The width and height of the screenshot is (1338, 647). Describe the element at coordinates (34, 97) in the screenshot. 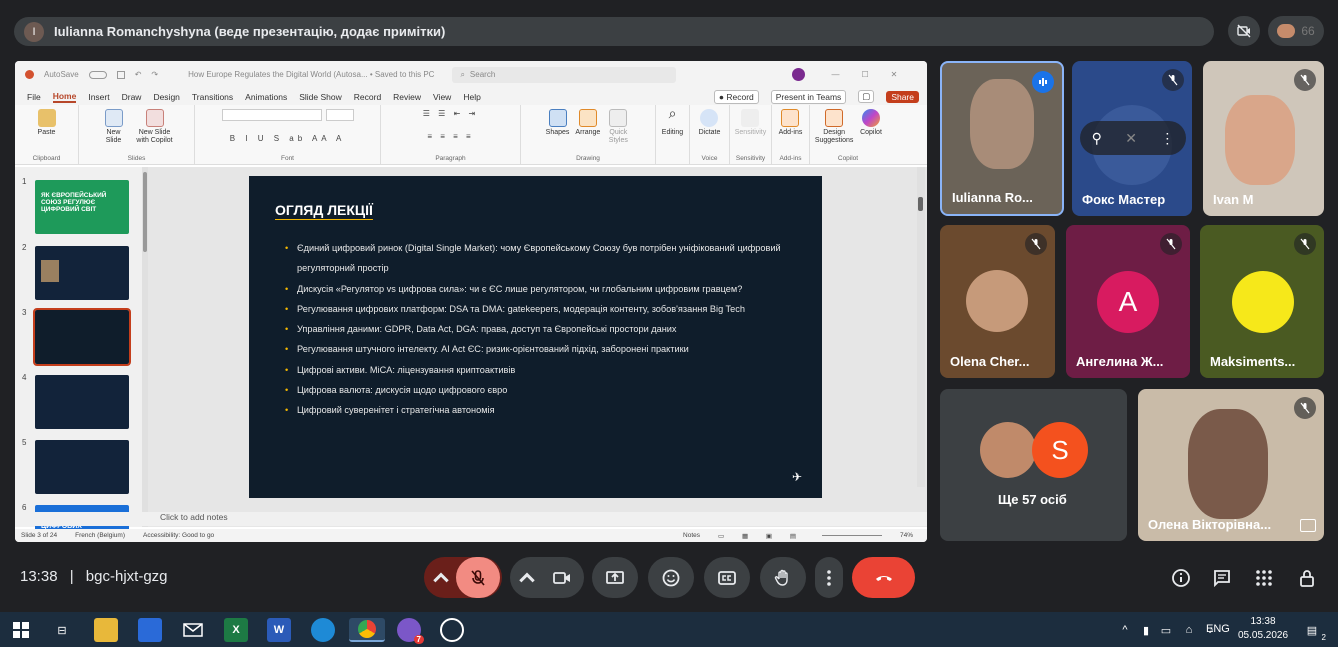

I see `menu-file: File` at that location.